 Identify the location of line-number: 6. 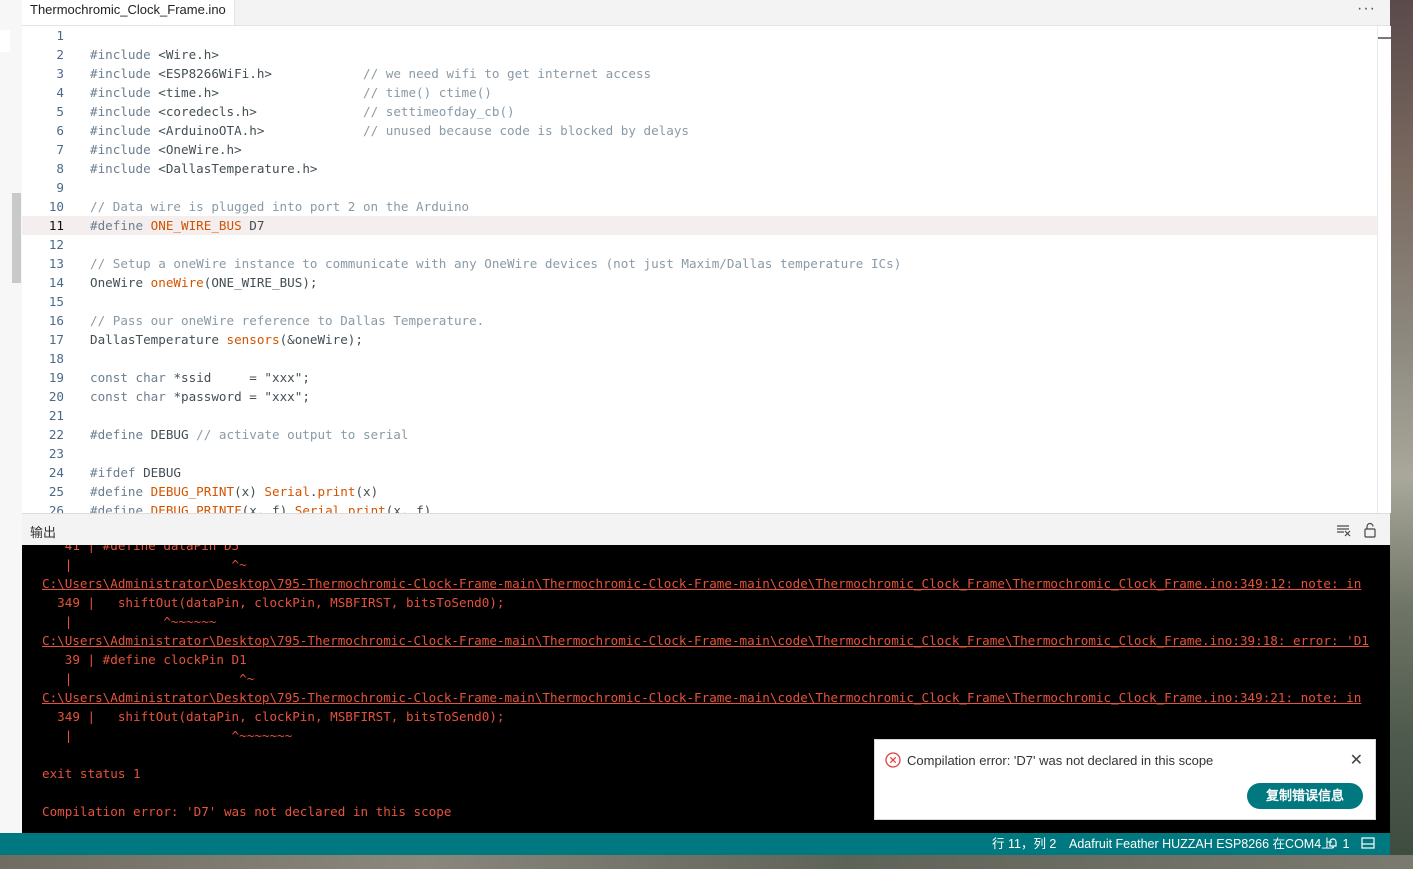
(60, 130).